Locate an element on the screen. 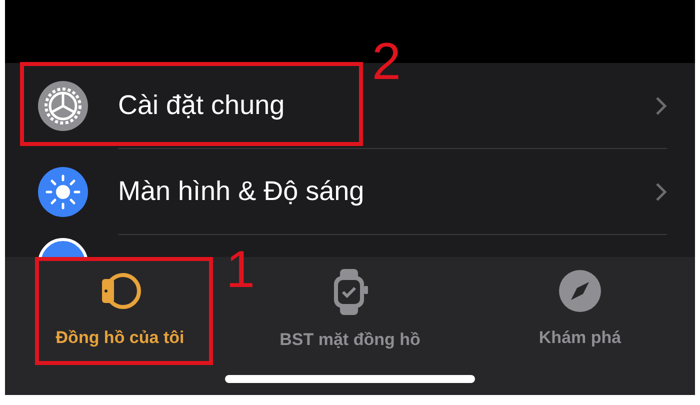 This screenshot has height=405, width=700. tab: Khám phá is located at coordinates (580, 310).